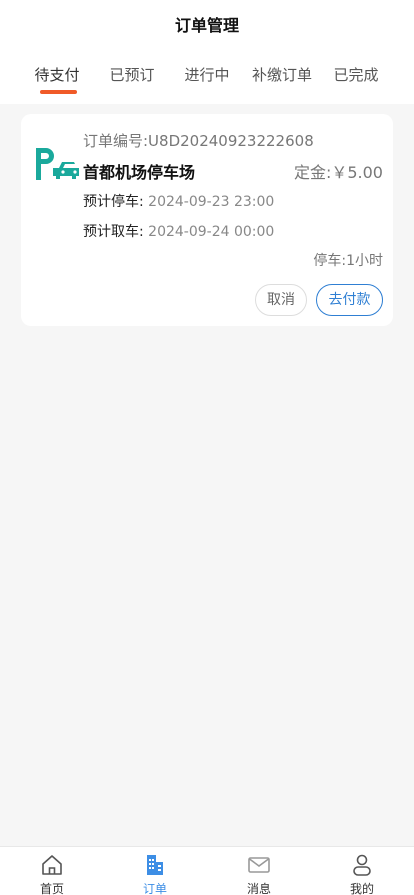 This screenshot has width=414, height=895. I want to click on expected-park-time: 2024-09-23 23:00, so click(211, 202).